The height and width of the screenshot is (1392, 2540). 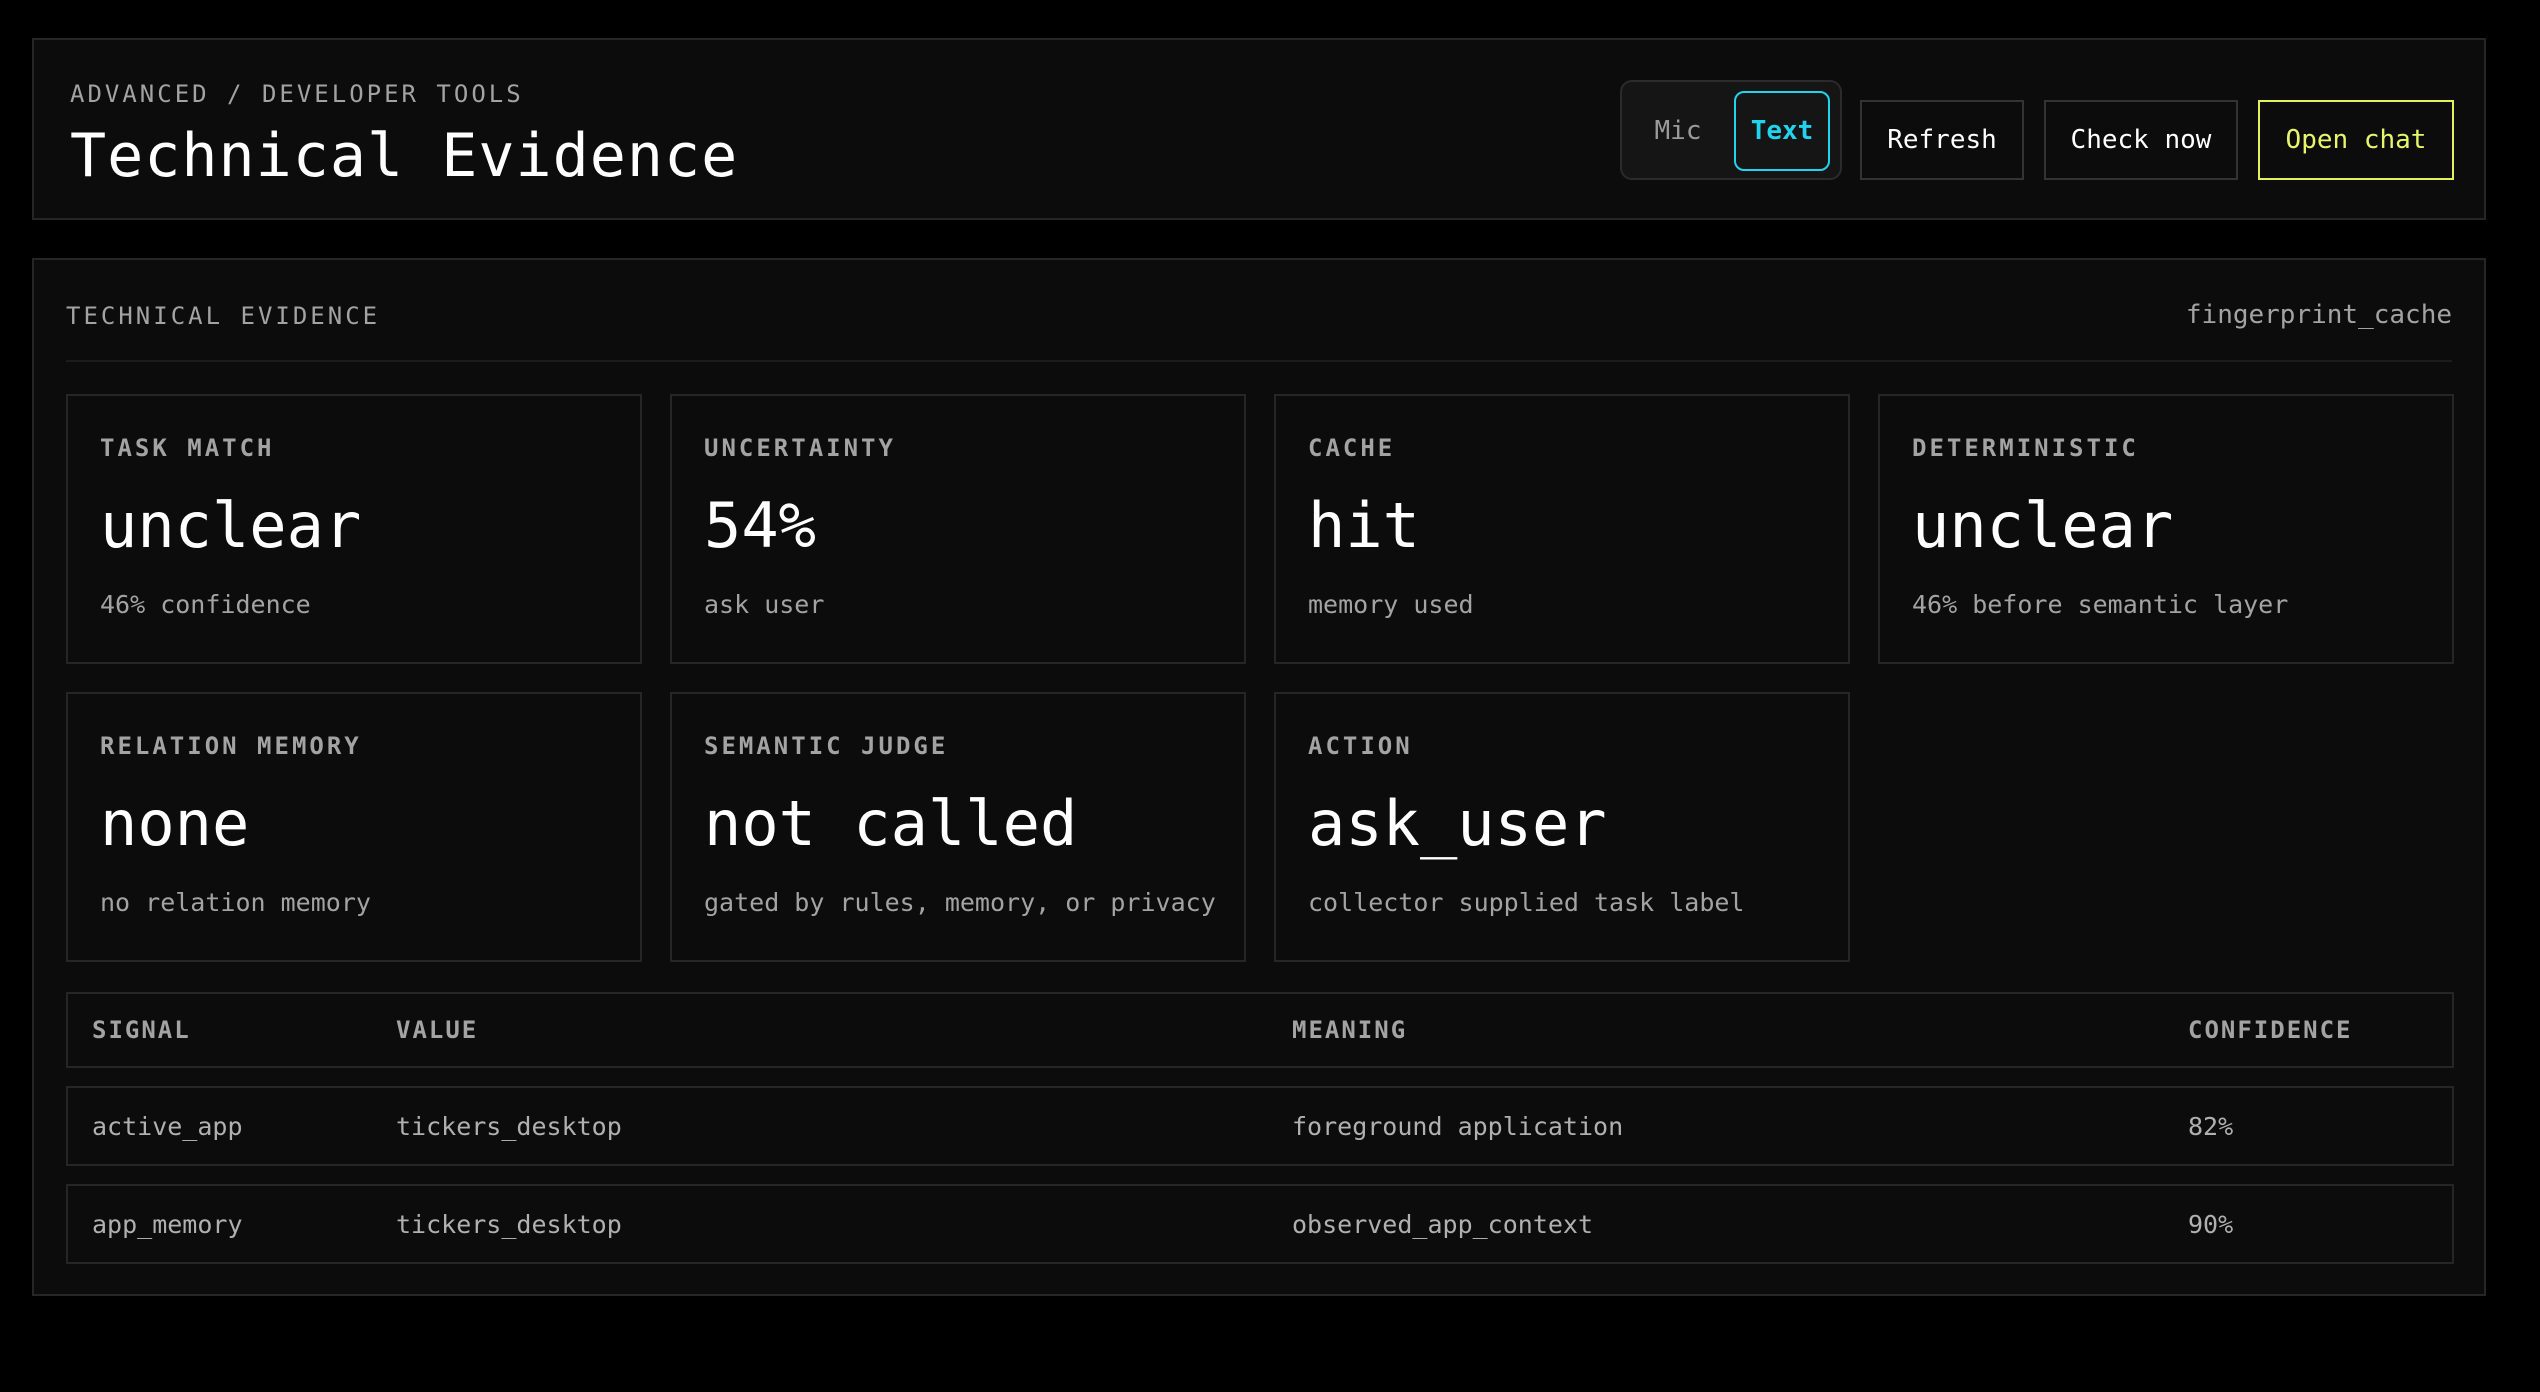 I want to click on card-subtext: collector supplied task label, so click(x=1526, y=902).